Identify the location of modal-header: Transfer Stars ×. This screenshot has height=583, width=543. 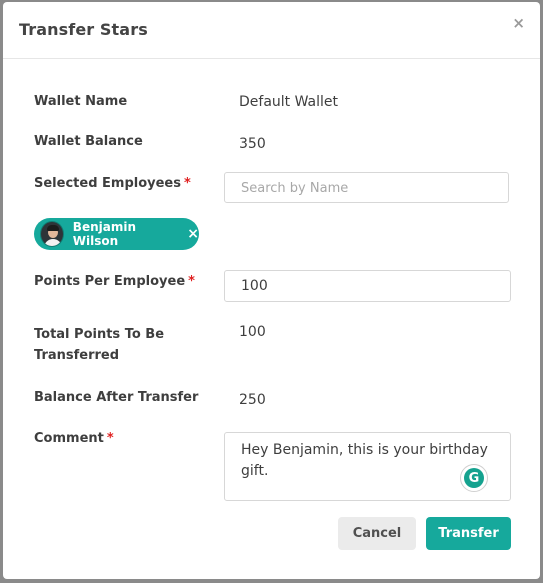
(271, 30).